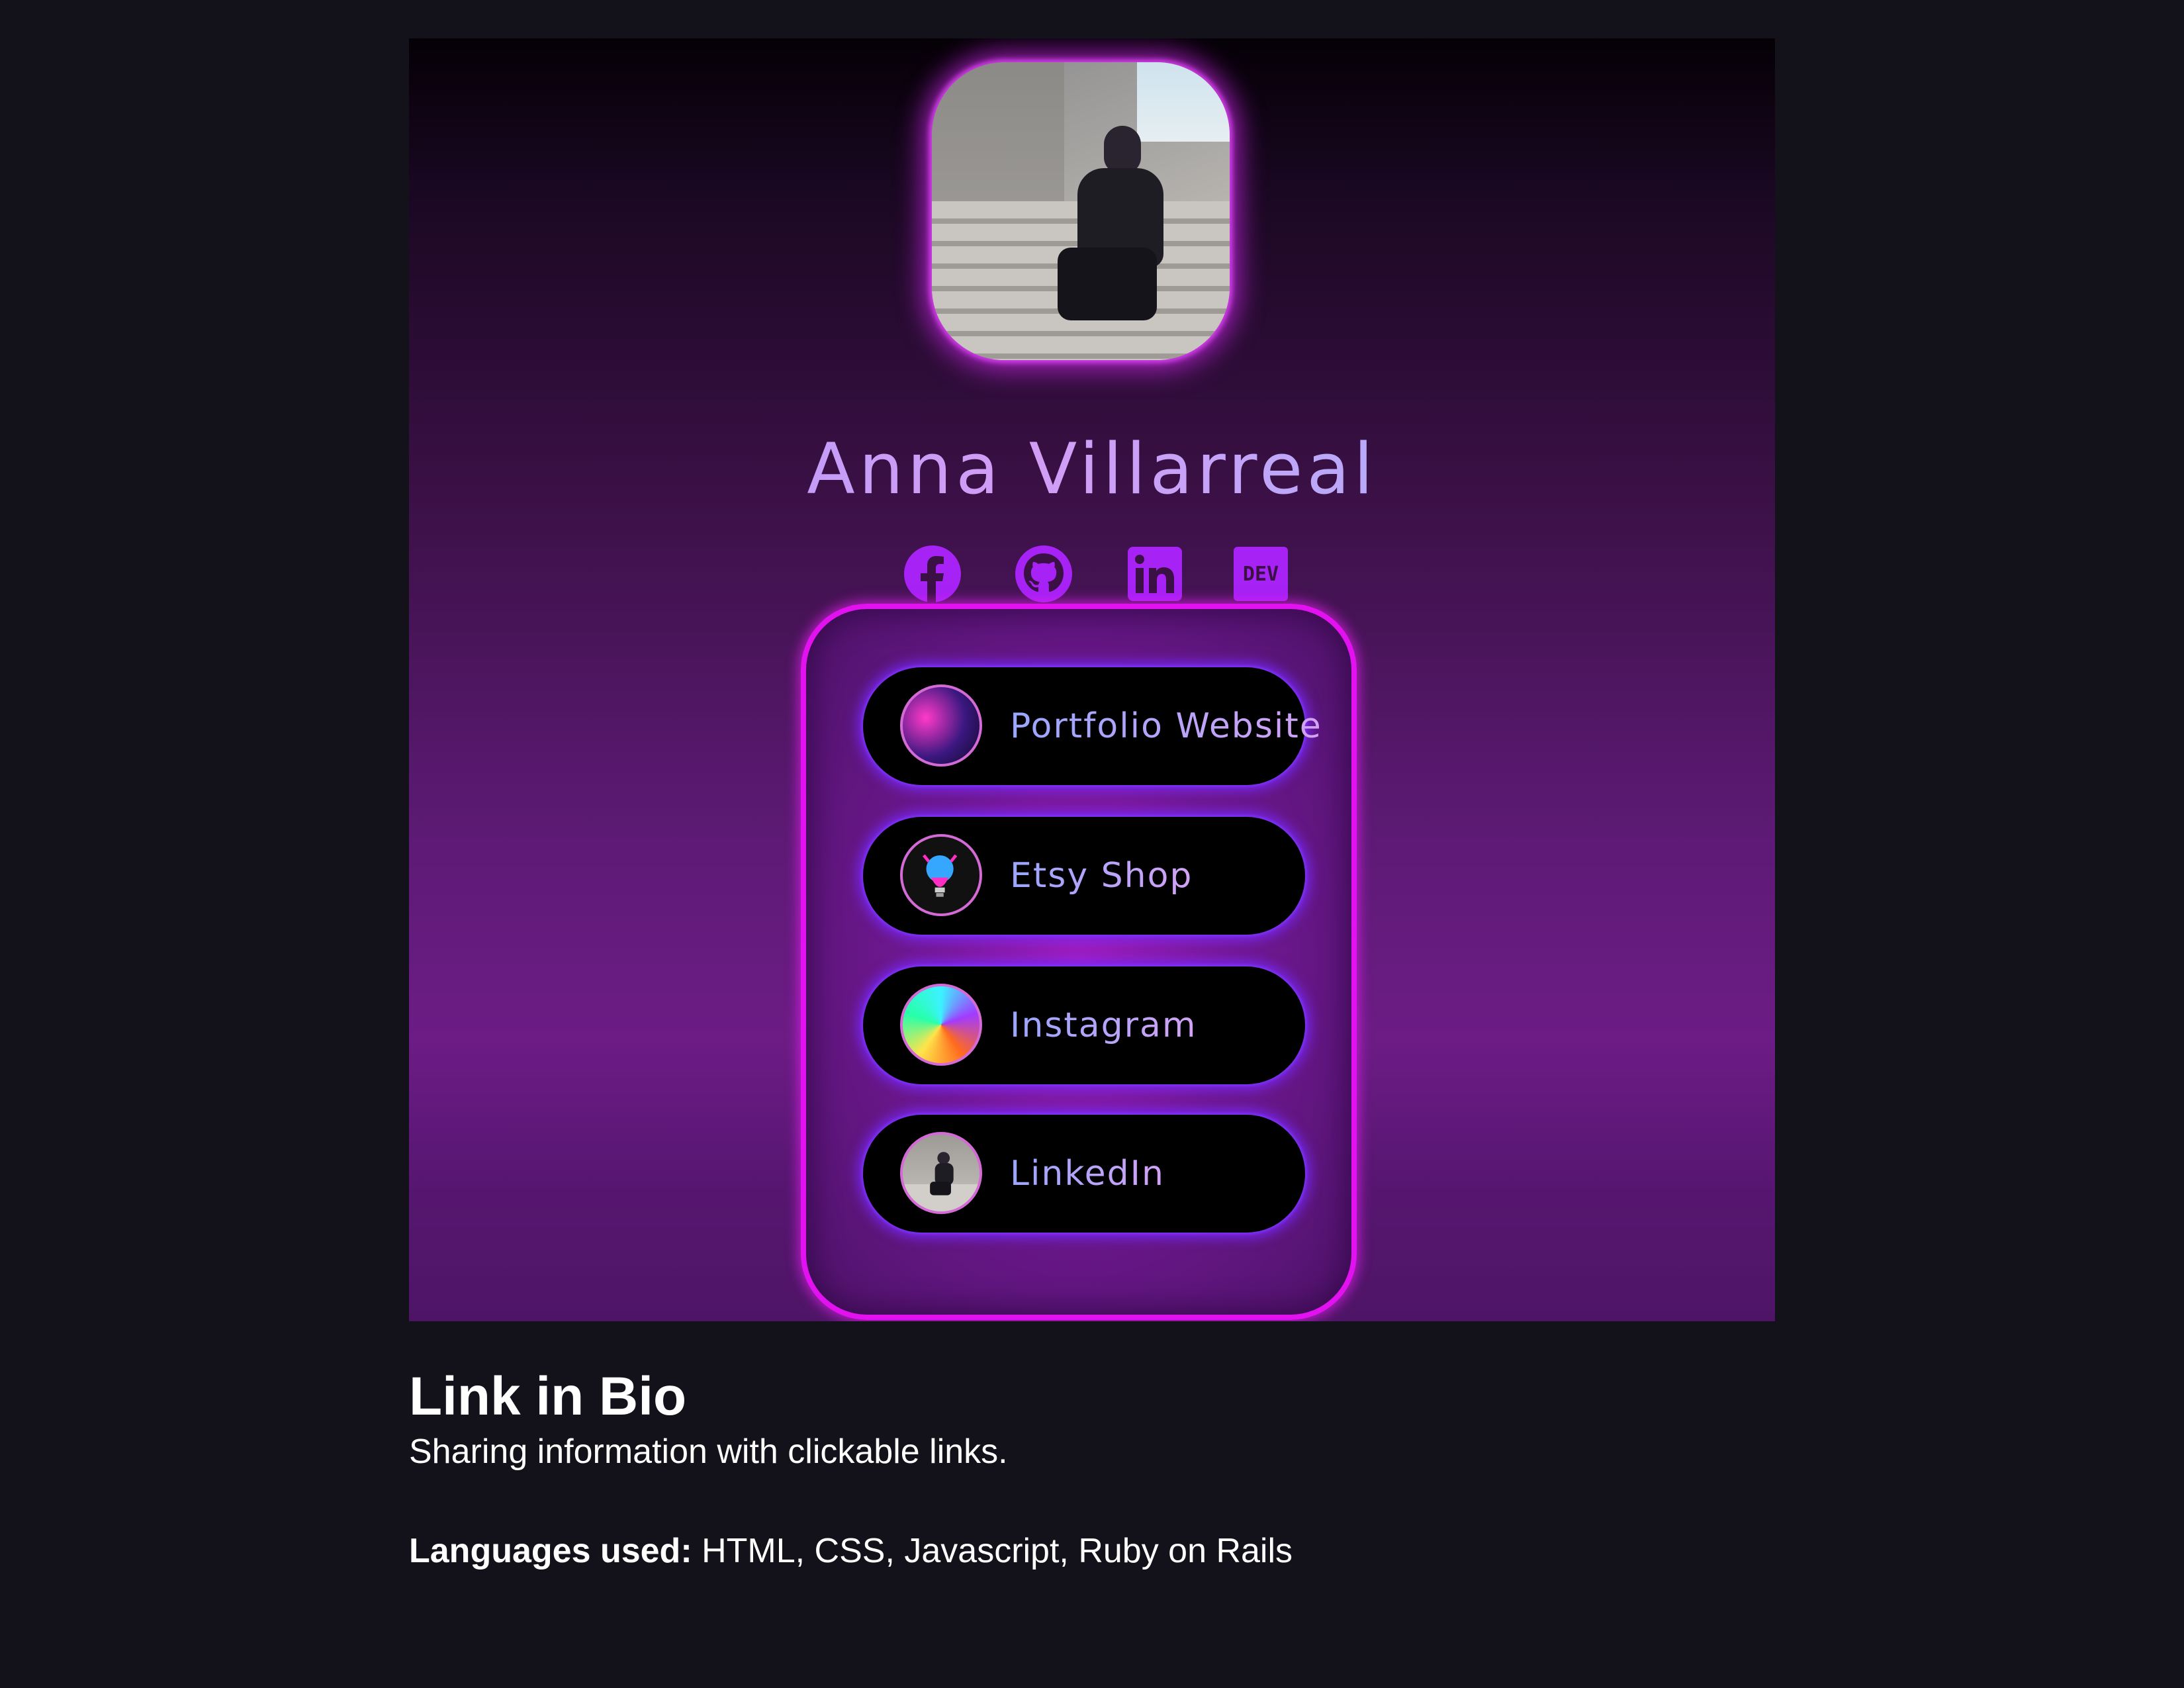  I want to click on profile-avatar, so click(1081, 211).